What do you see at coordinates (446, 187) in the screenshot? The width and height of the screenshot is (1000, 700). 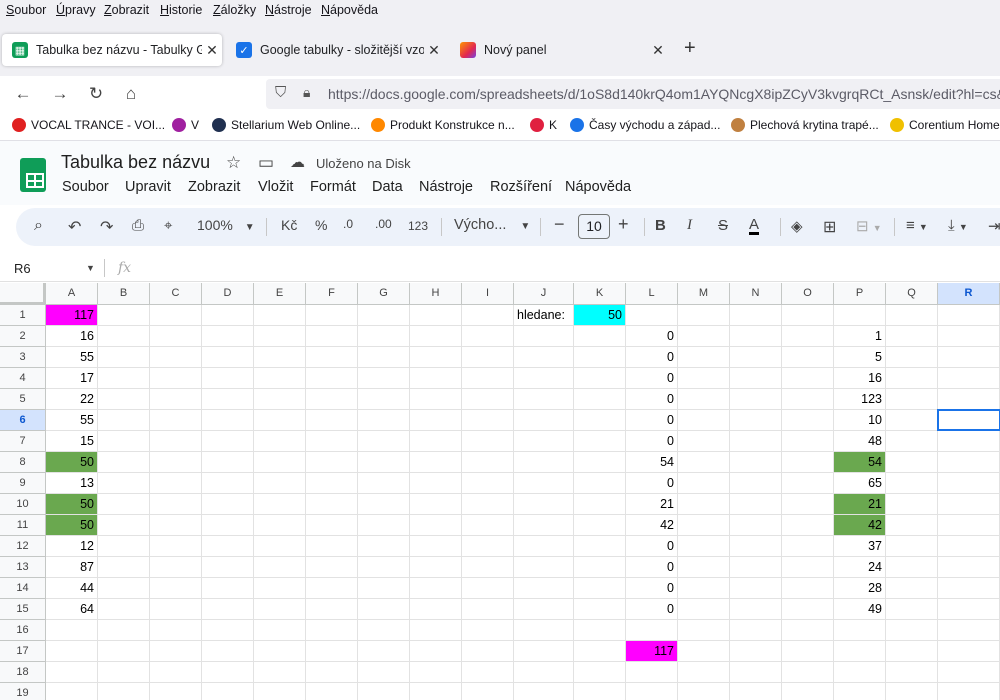 I see `app-menu-6: Nástroje` at bounding box center [446, 187].